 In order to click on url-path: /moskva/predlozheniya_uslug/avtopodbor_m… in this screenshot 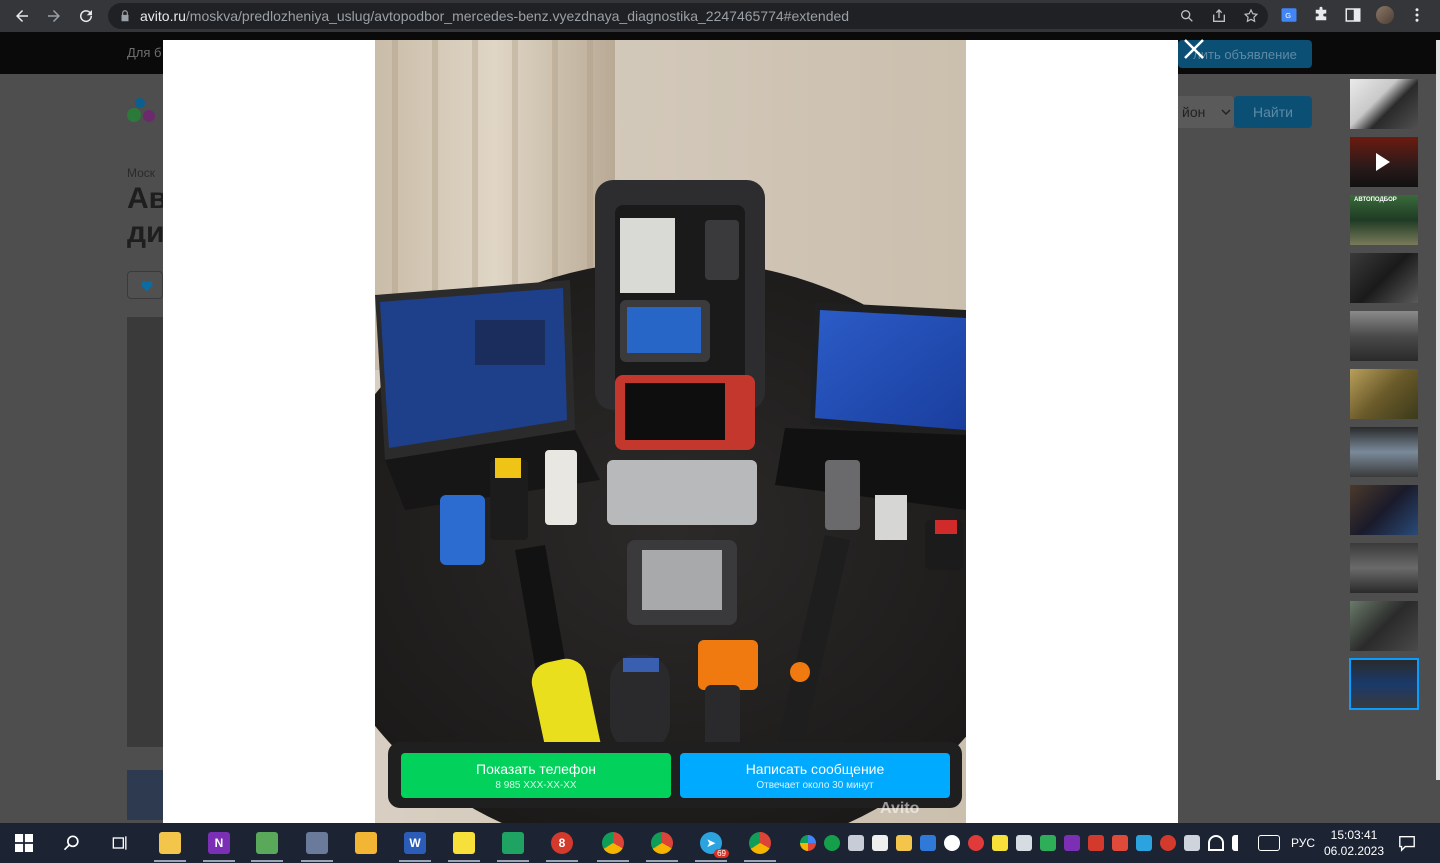, I will do `click(517, 16)`.